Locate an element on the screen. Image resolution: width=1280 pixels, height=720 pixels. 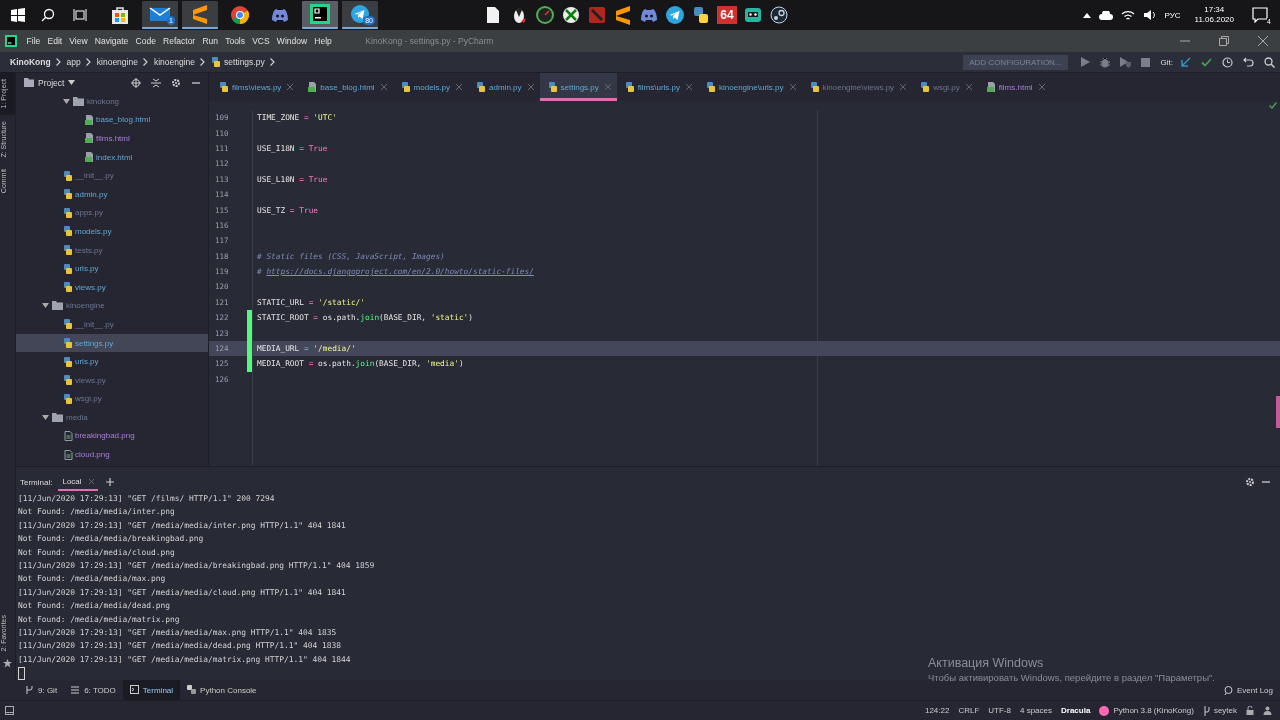
update-arrow-icon is located at coordinates (1186, 62).